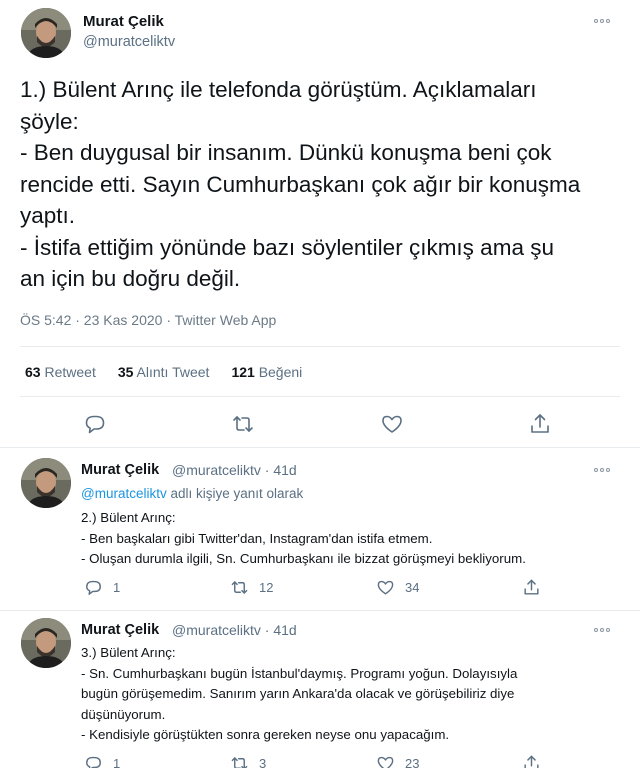 The image size is (640, 768). I want to click on quotes-label: Alıntı Tweet, so click(173, 372).